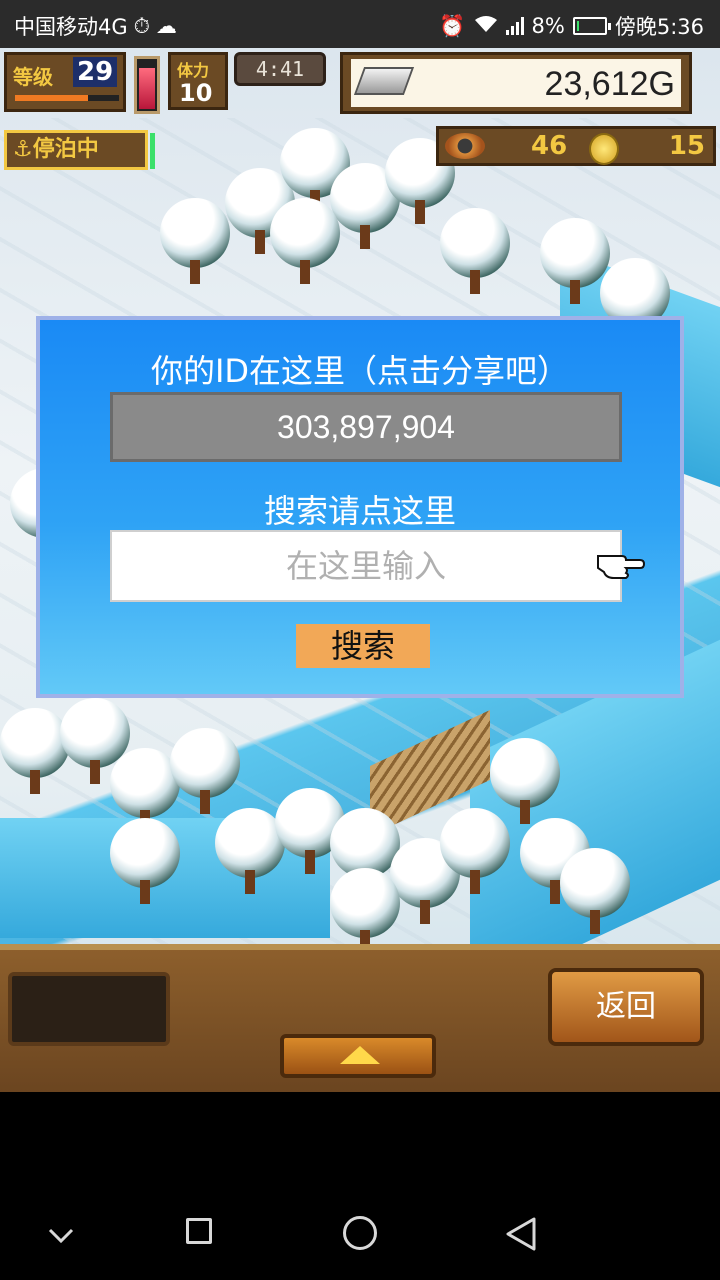 The width and height of the screenshot is (720, 1280). I want to click on hp-label: 体力, so click(193, 70).